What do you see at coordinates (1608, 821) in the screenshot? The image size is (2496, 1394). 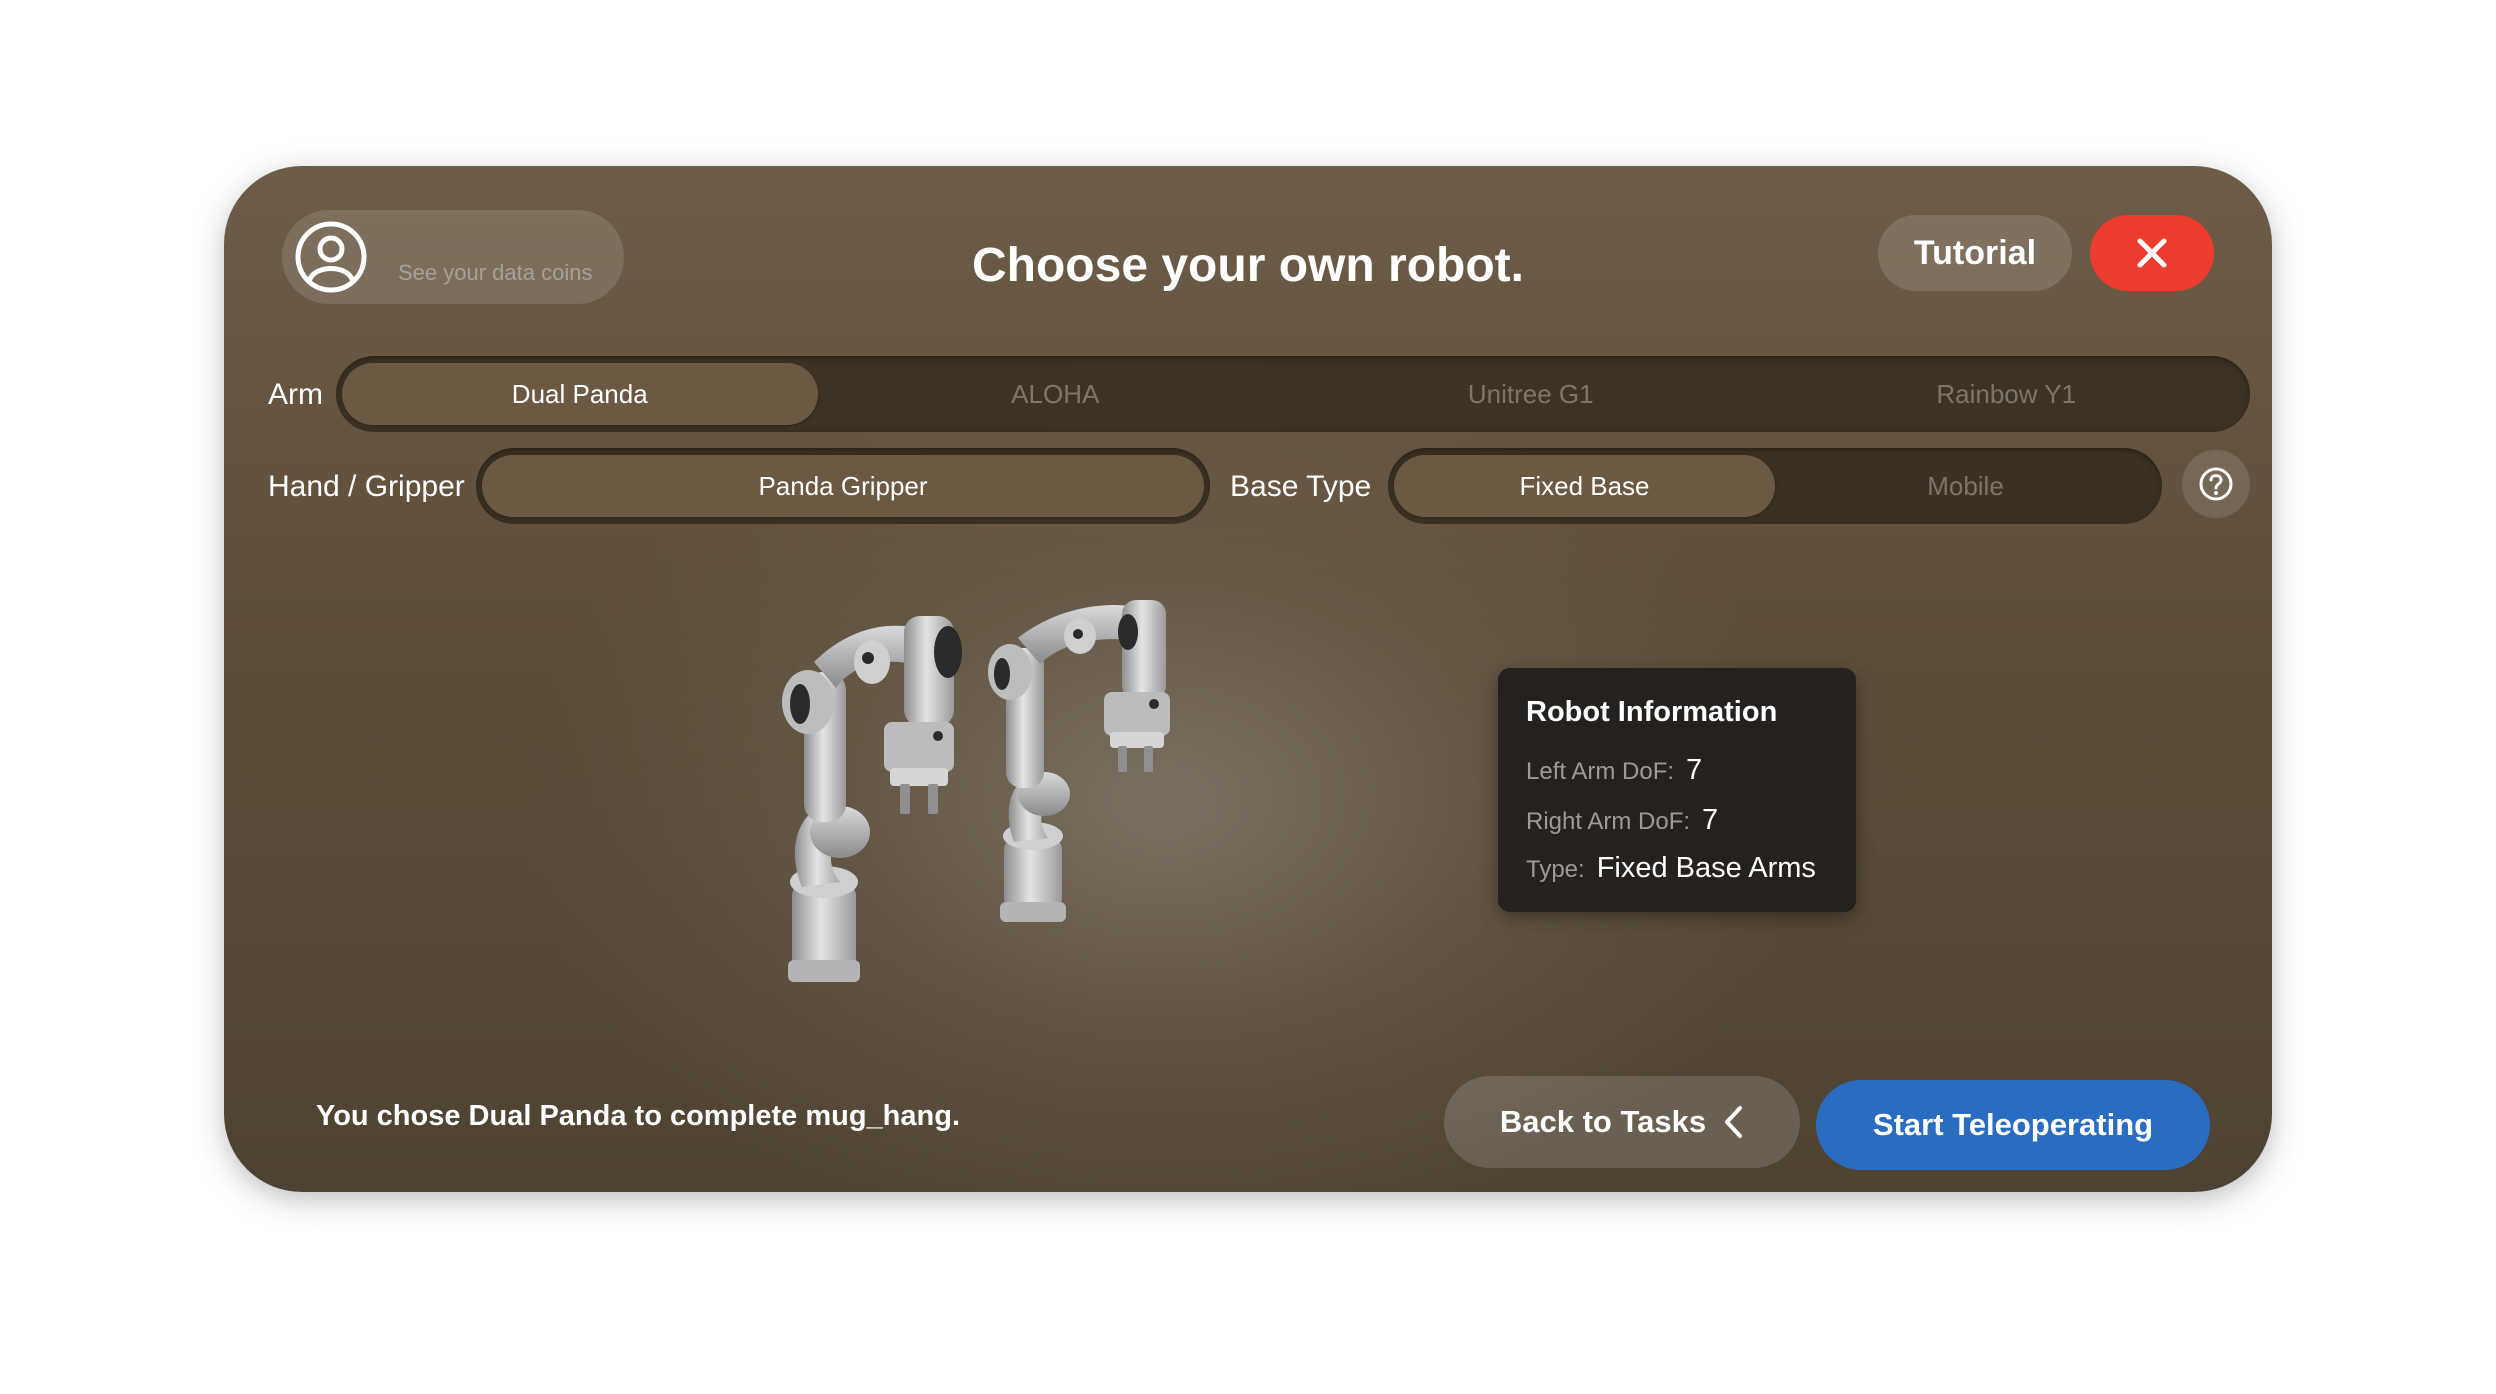 I see `right-arm-dof-label: Right Arm DoF:` at bounding box center [1608, 821].